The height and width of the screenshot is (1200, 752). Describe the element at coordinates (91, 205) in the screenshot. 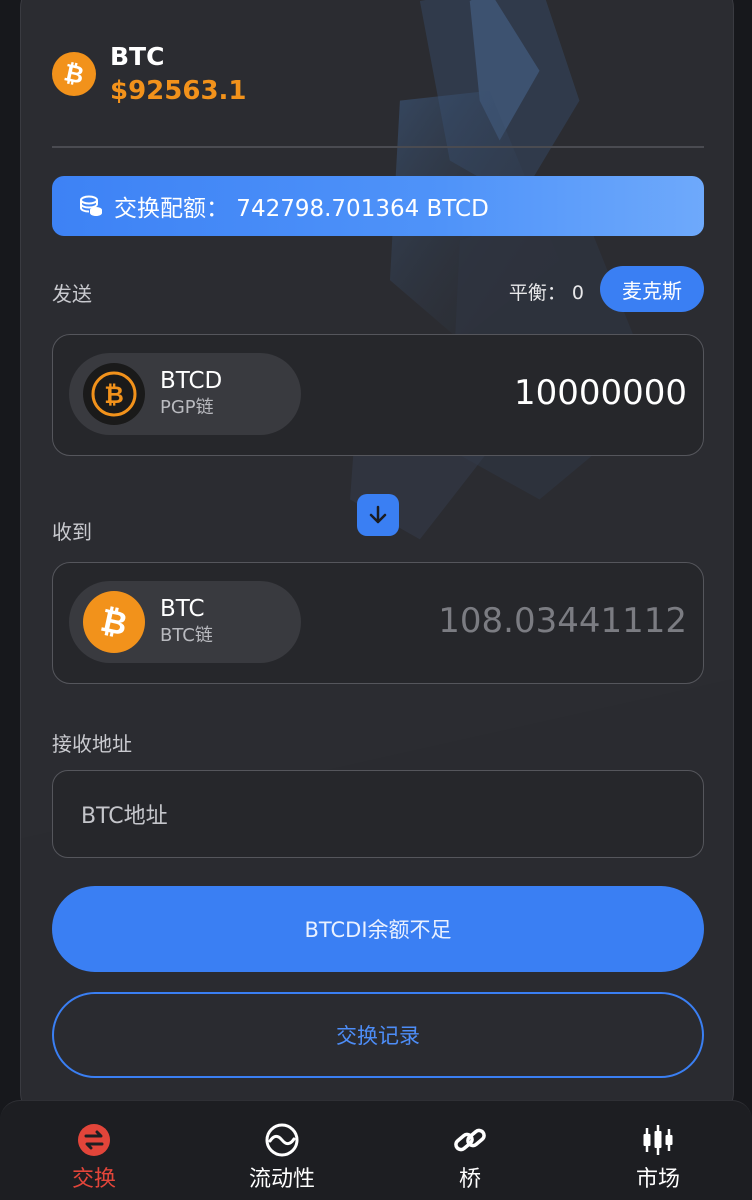

I see `coins-stack-icon` at that location.